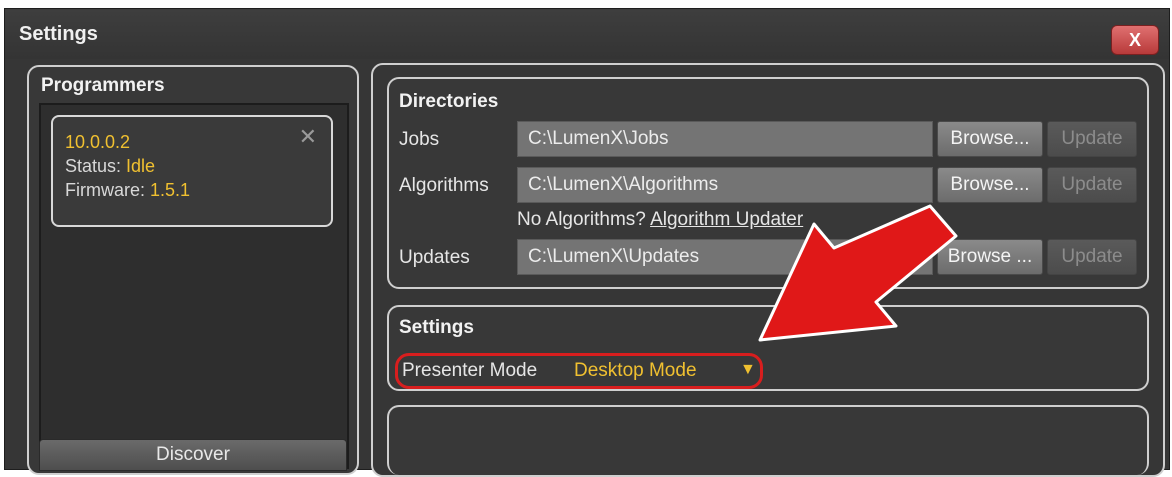  What do you see at coordinates (581, 219) in the screenshot?
I see `no-algorithms-label: No Algorithms?` at bounding box center [581, 219].